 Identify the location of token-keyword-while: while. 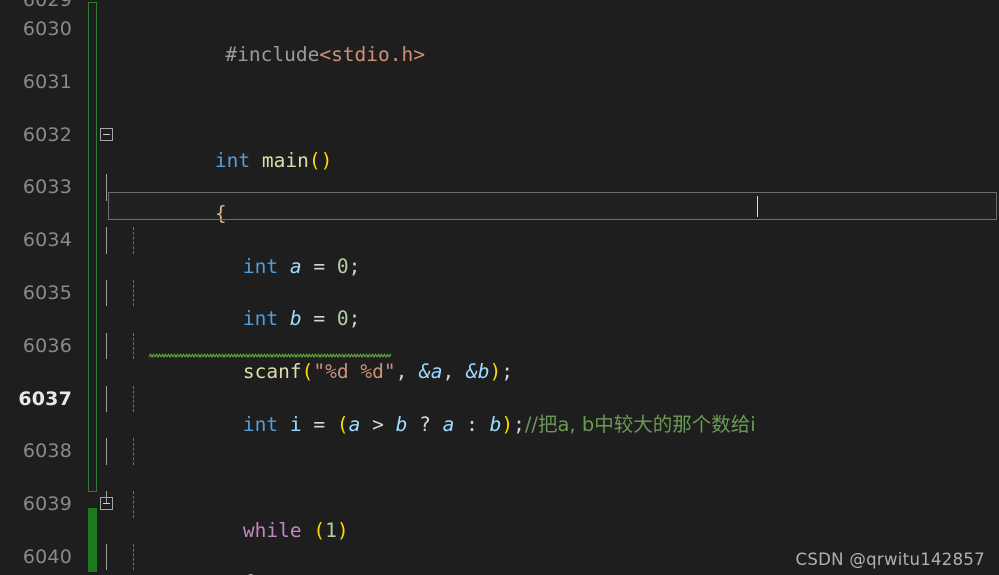
(272, 530).